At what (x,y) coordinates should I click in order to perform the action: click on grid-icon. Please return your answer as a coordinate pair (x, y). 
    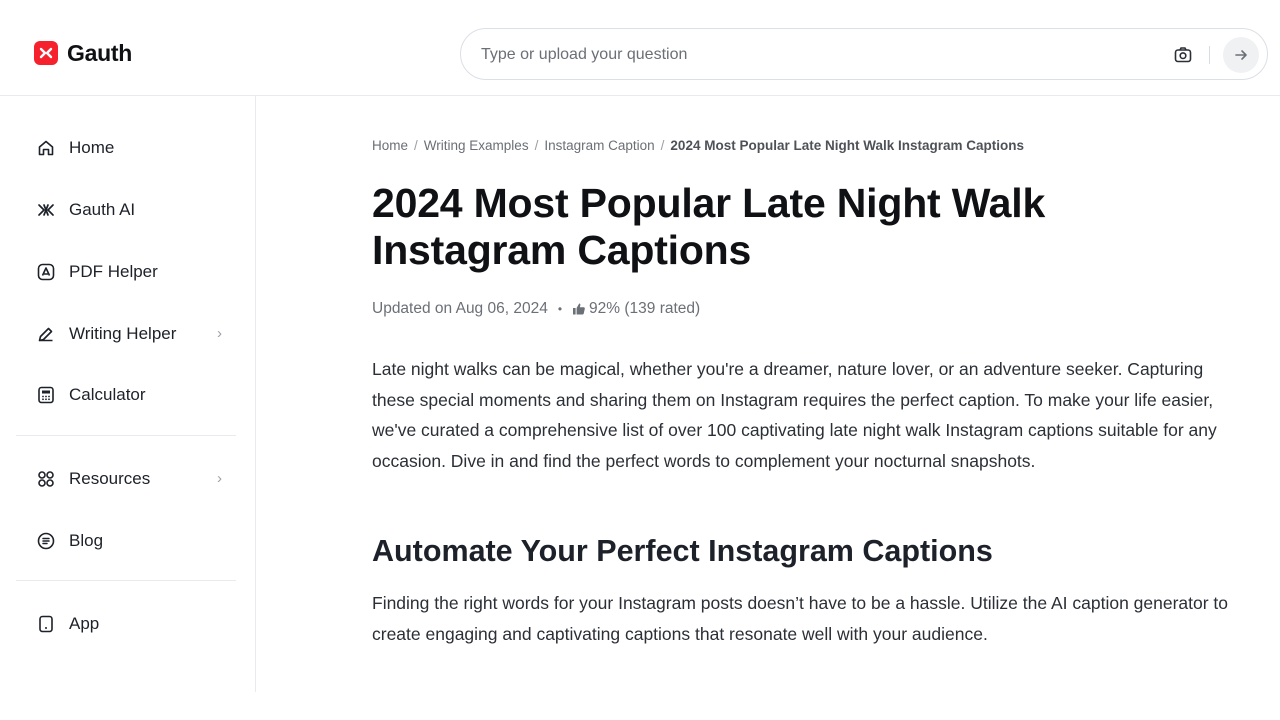
    Looking at the image, I should click on (46, 479).